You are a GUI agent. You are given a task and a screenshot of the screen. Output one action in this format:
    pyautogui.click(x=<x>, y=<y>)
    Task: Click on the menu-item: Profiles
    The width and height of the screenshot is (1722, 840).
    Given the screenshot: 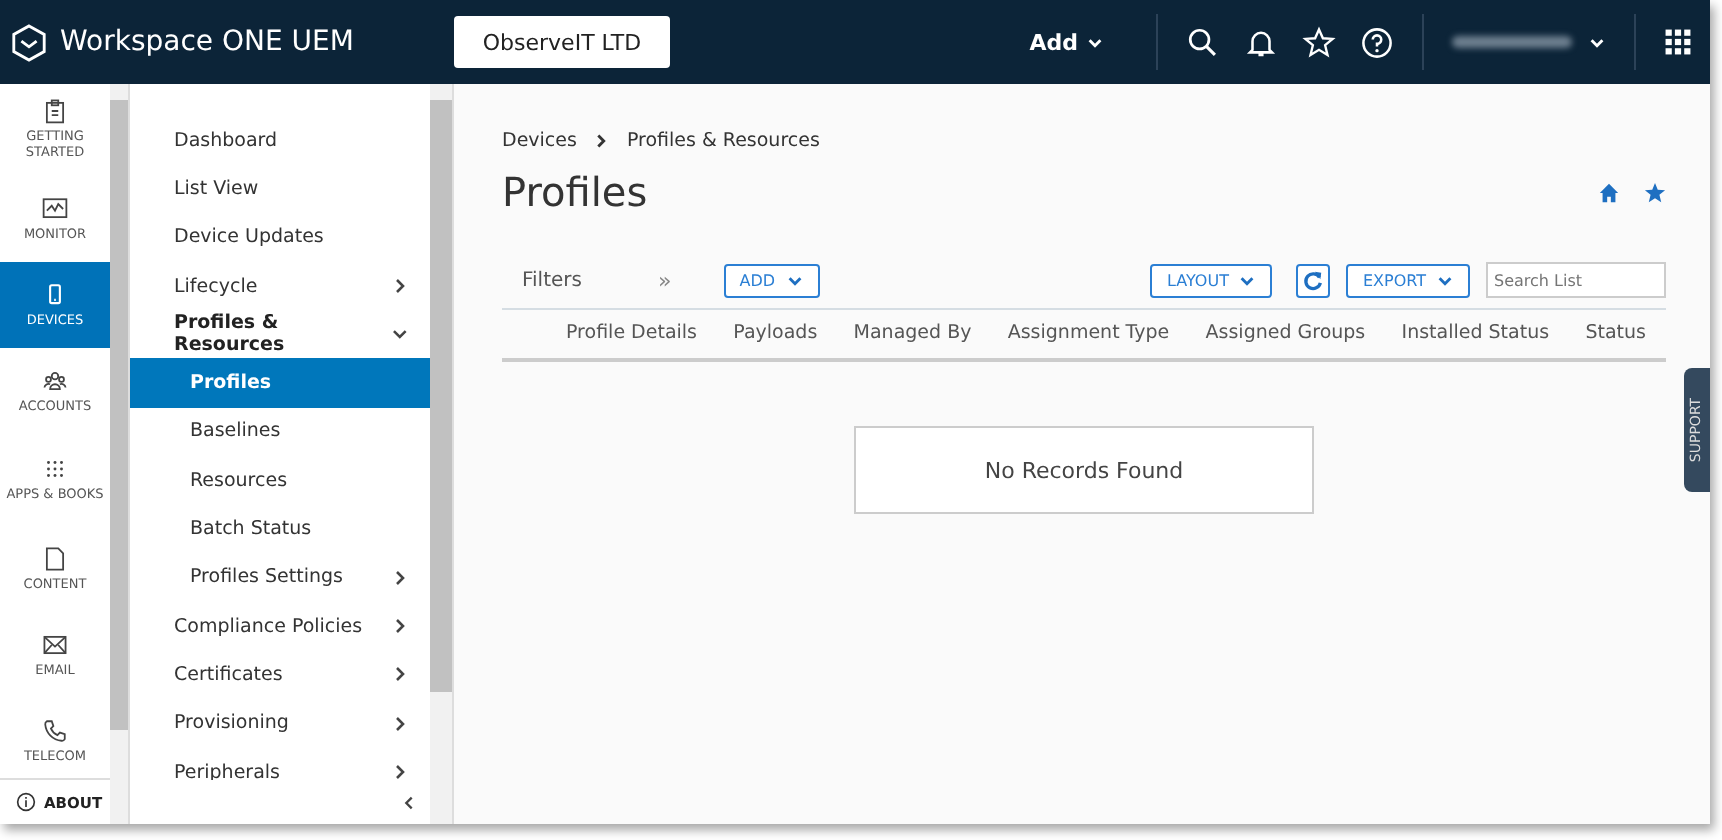 What is the action you would take?
    pyautogui.click(x=280, y=383)
    